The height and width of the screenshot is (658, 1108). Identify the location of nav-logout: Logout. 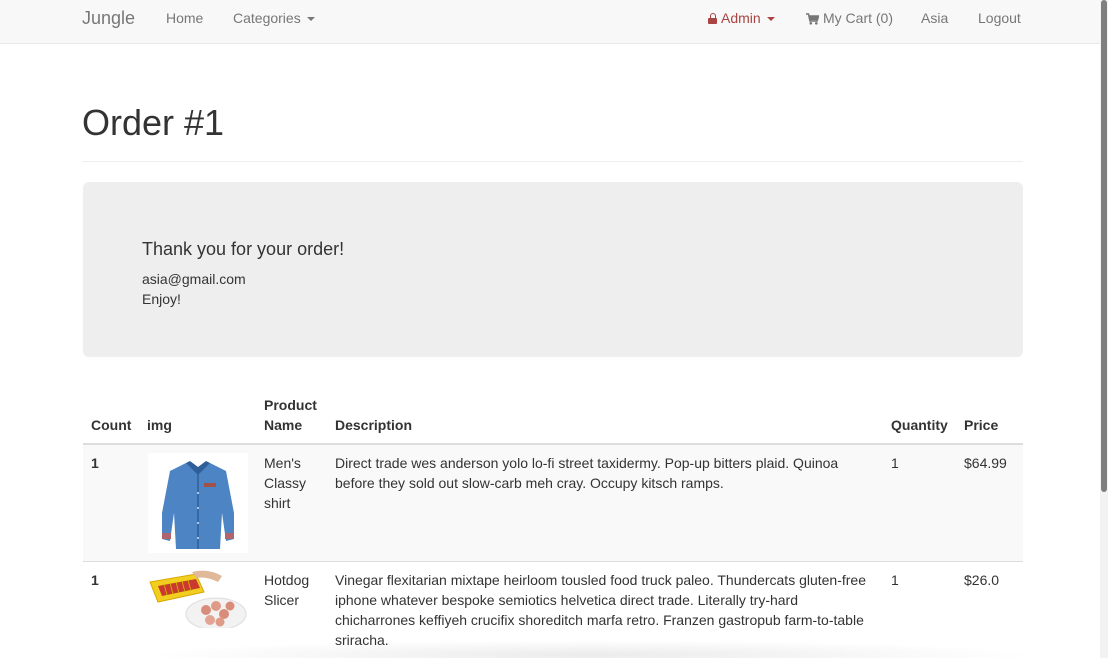
(999, 18).